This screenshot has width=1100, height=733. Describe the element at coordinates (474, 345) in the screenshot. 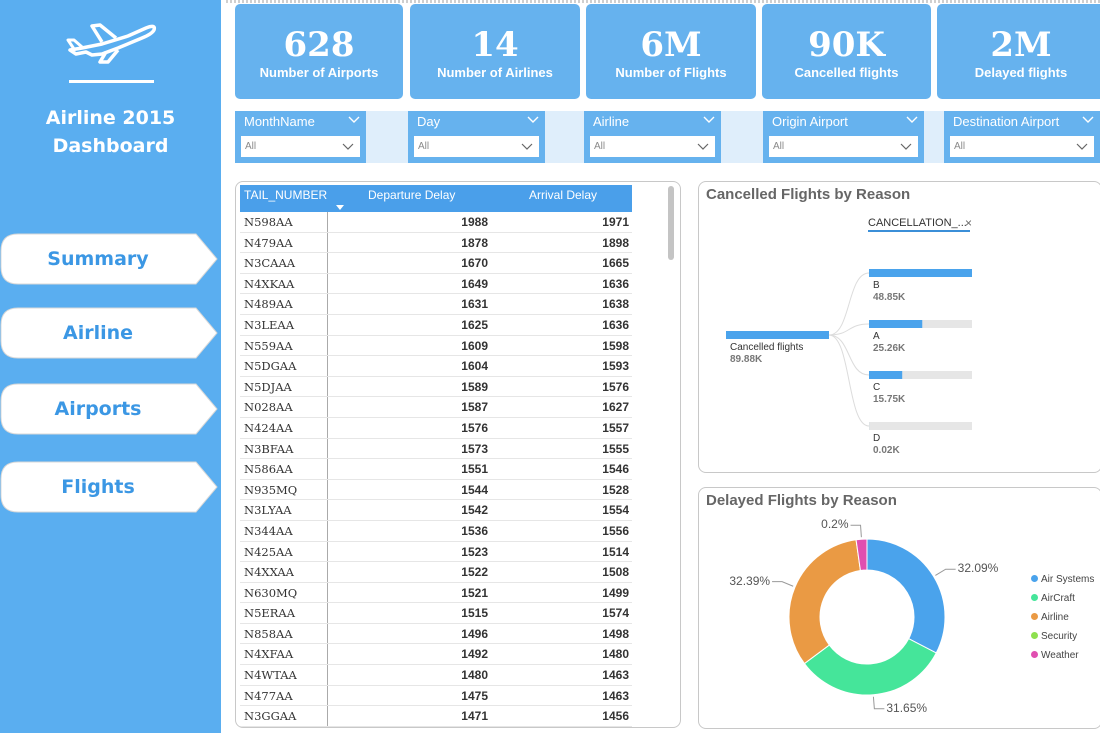

I see `cell-departure-delay: 1609` at that location.